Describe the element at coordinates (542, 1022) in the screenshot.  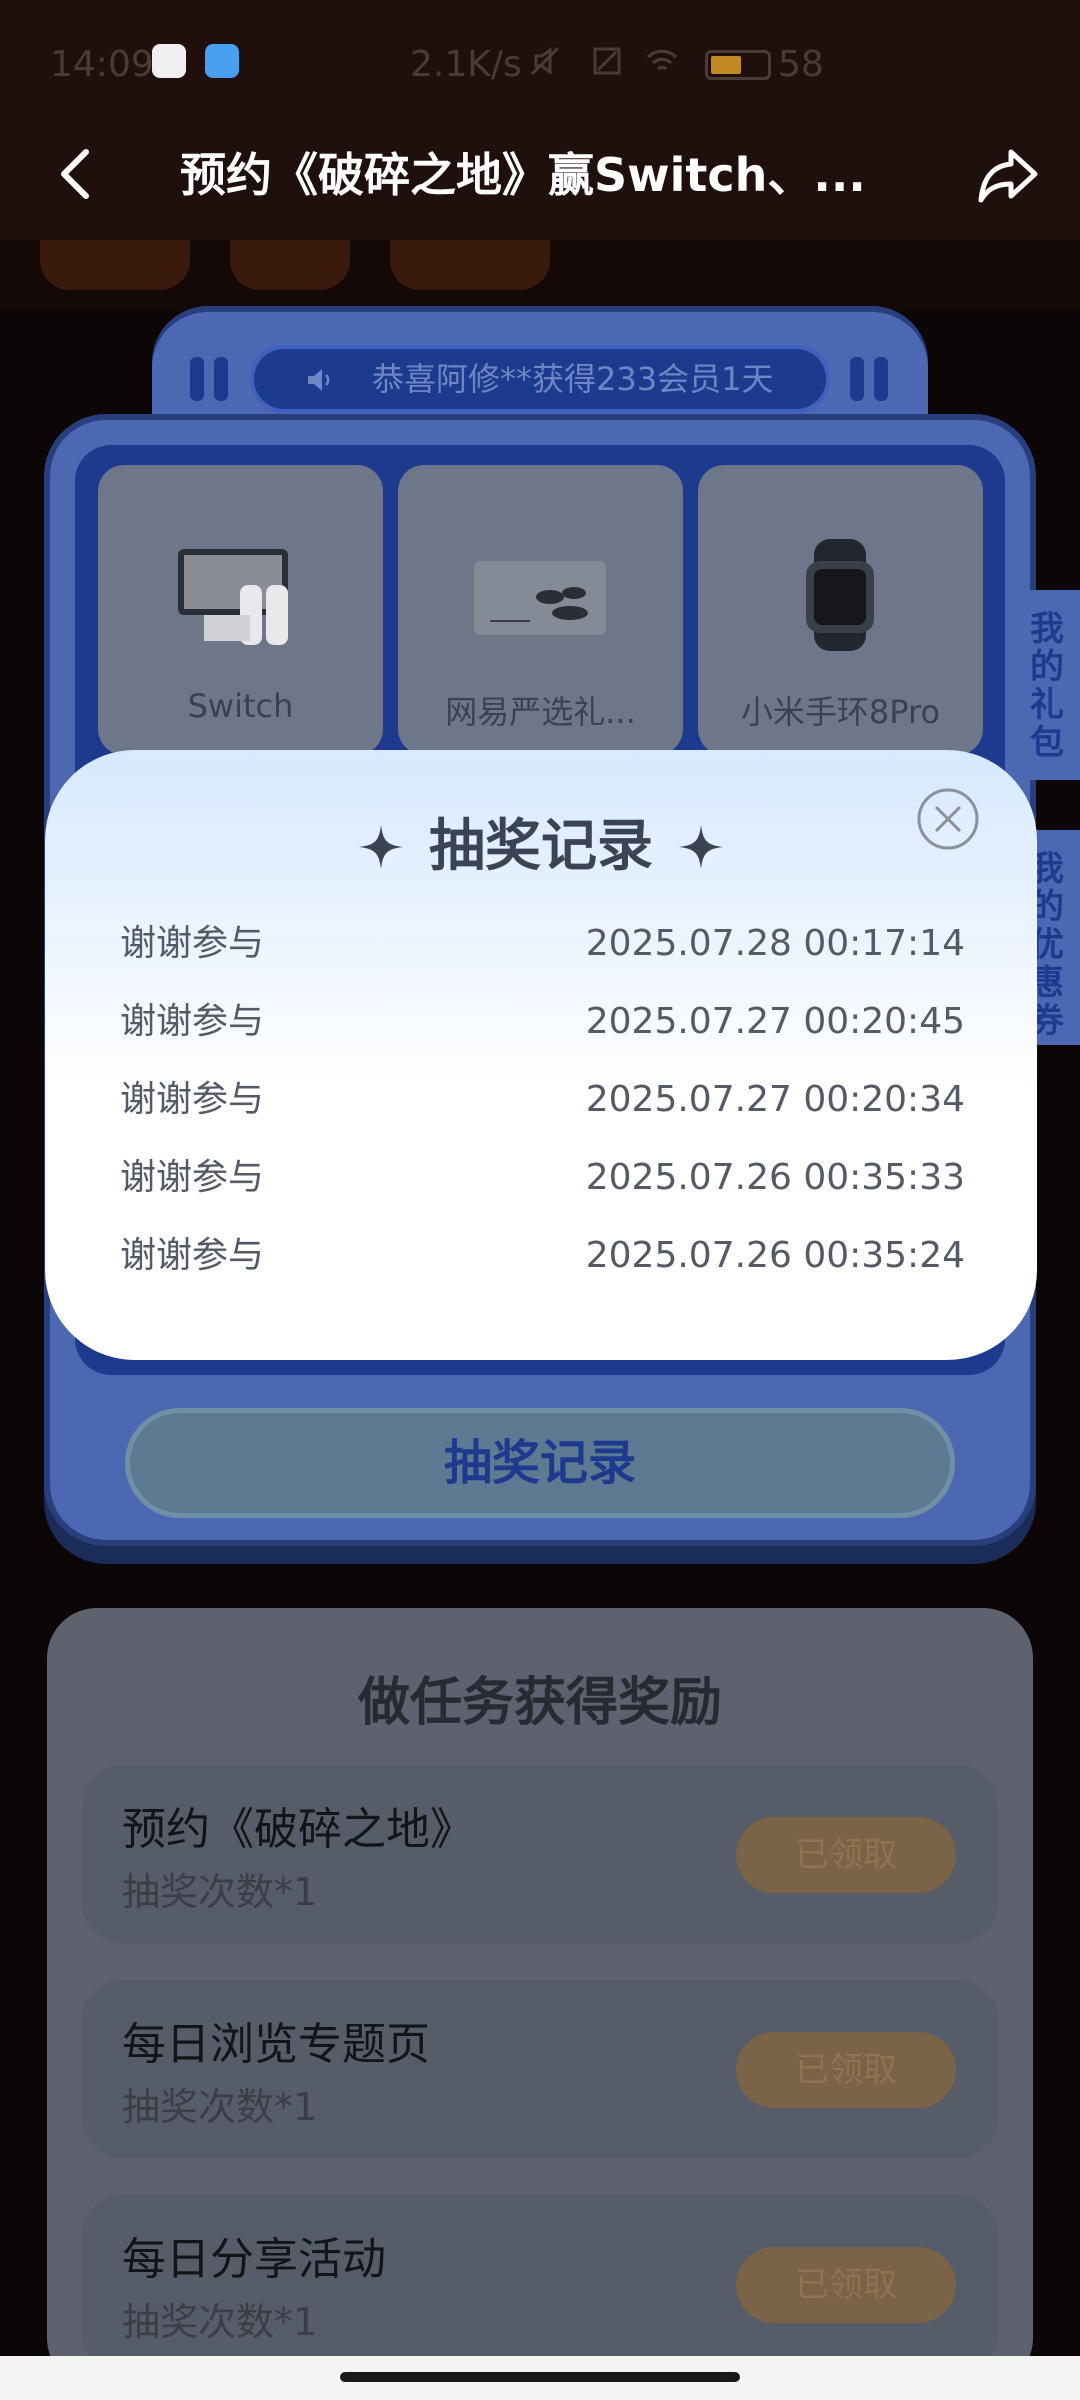
I see `record-row: 谢谢参与 2025.07.27 00:20:45` at that location.